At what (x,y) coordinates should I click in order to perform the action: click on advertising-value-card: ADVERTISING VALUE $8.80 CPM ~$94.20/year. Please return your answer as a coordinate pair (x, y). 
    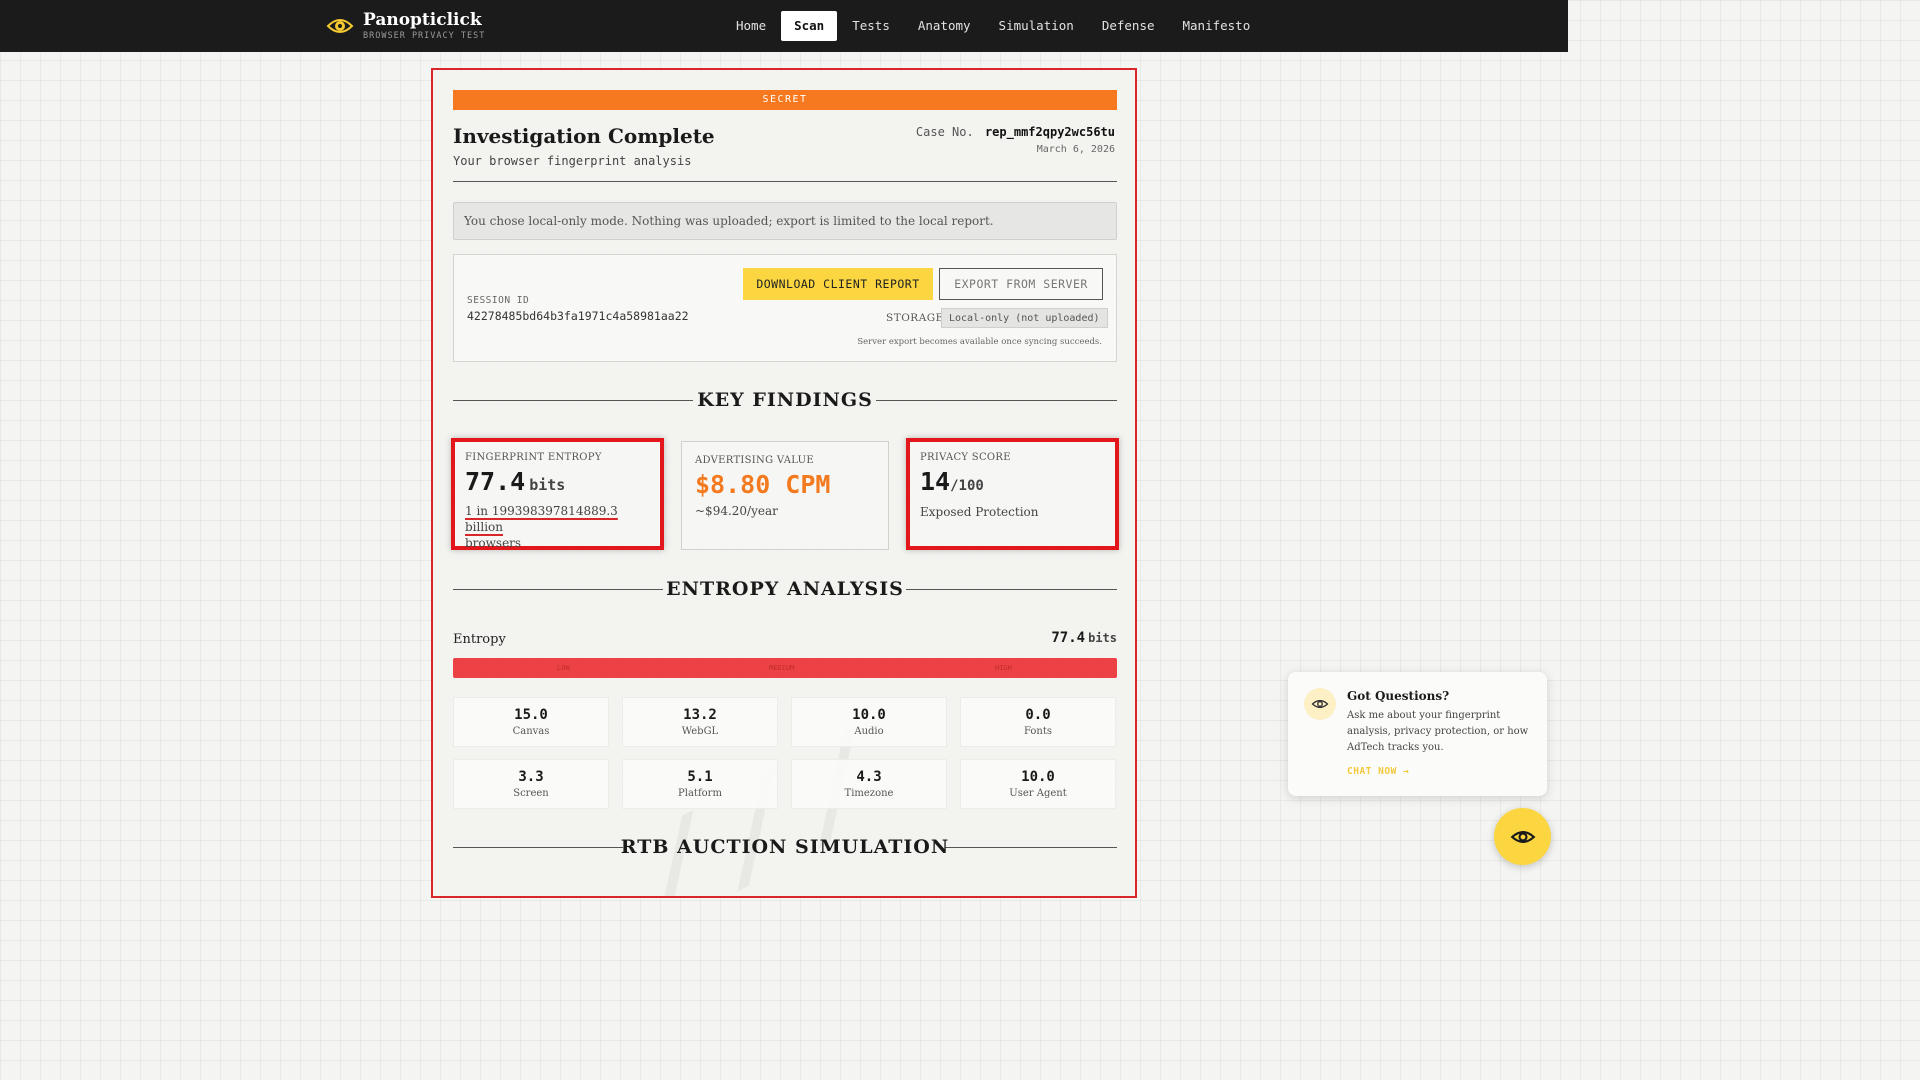
    Looking at the image, I should click on (785, 495).